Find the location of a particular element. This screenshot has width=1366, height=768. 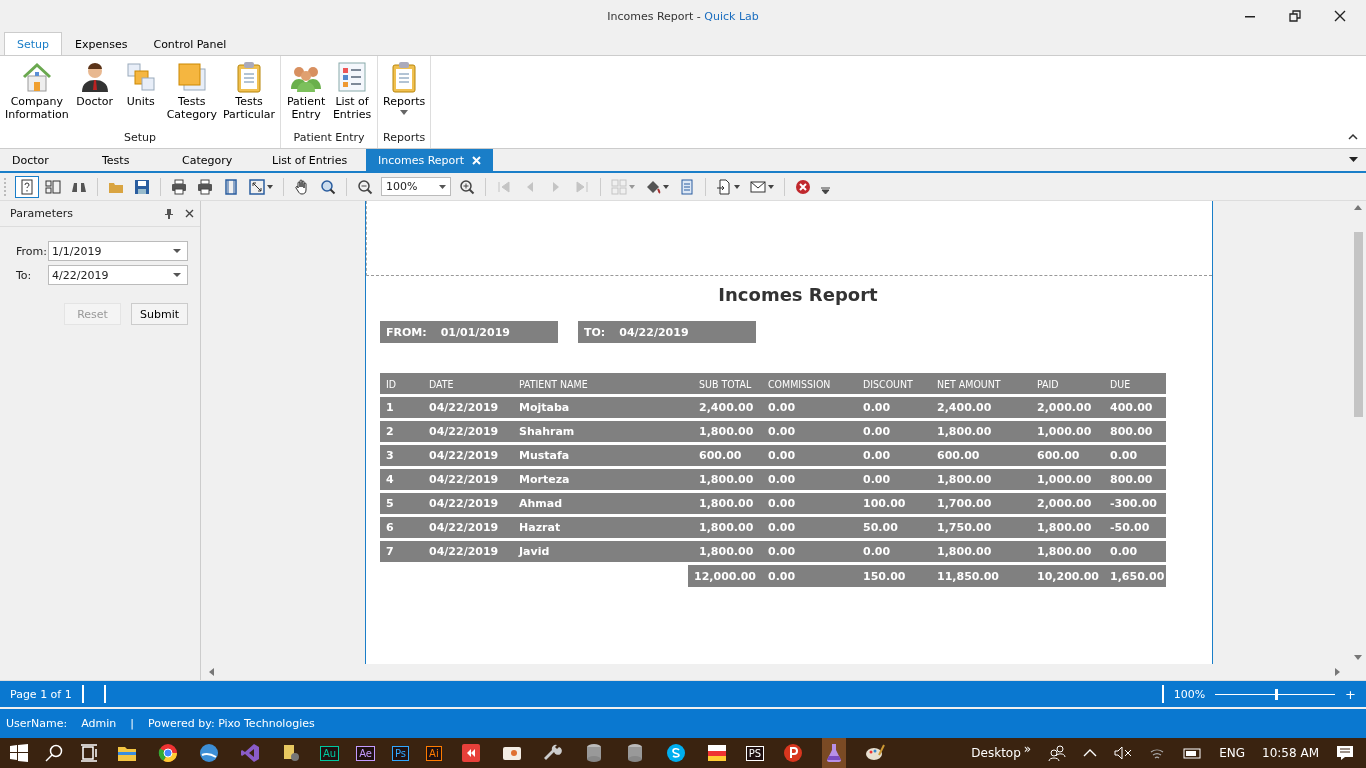

floppy-icon is located at coordinates (142, 186).